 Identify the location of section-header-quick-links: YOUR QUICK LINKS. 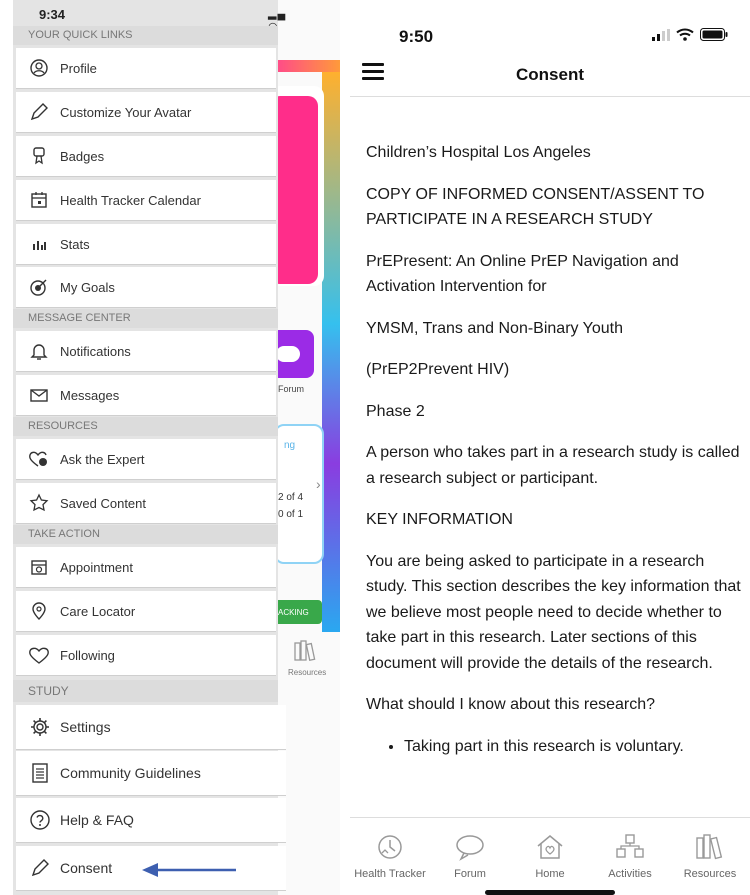
(145, 35).